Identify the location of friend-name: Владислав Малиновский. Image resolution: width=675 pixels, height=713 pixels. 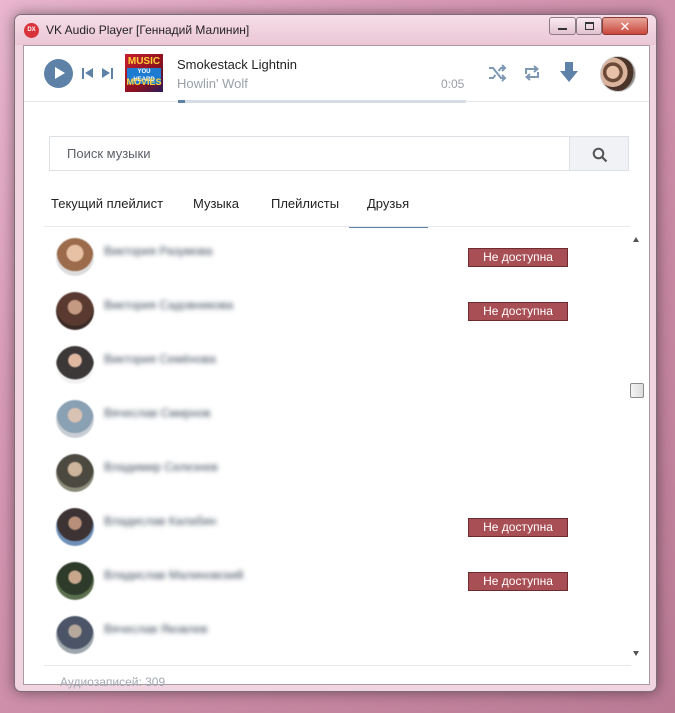
(174, 575).